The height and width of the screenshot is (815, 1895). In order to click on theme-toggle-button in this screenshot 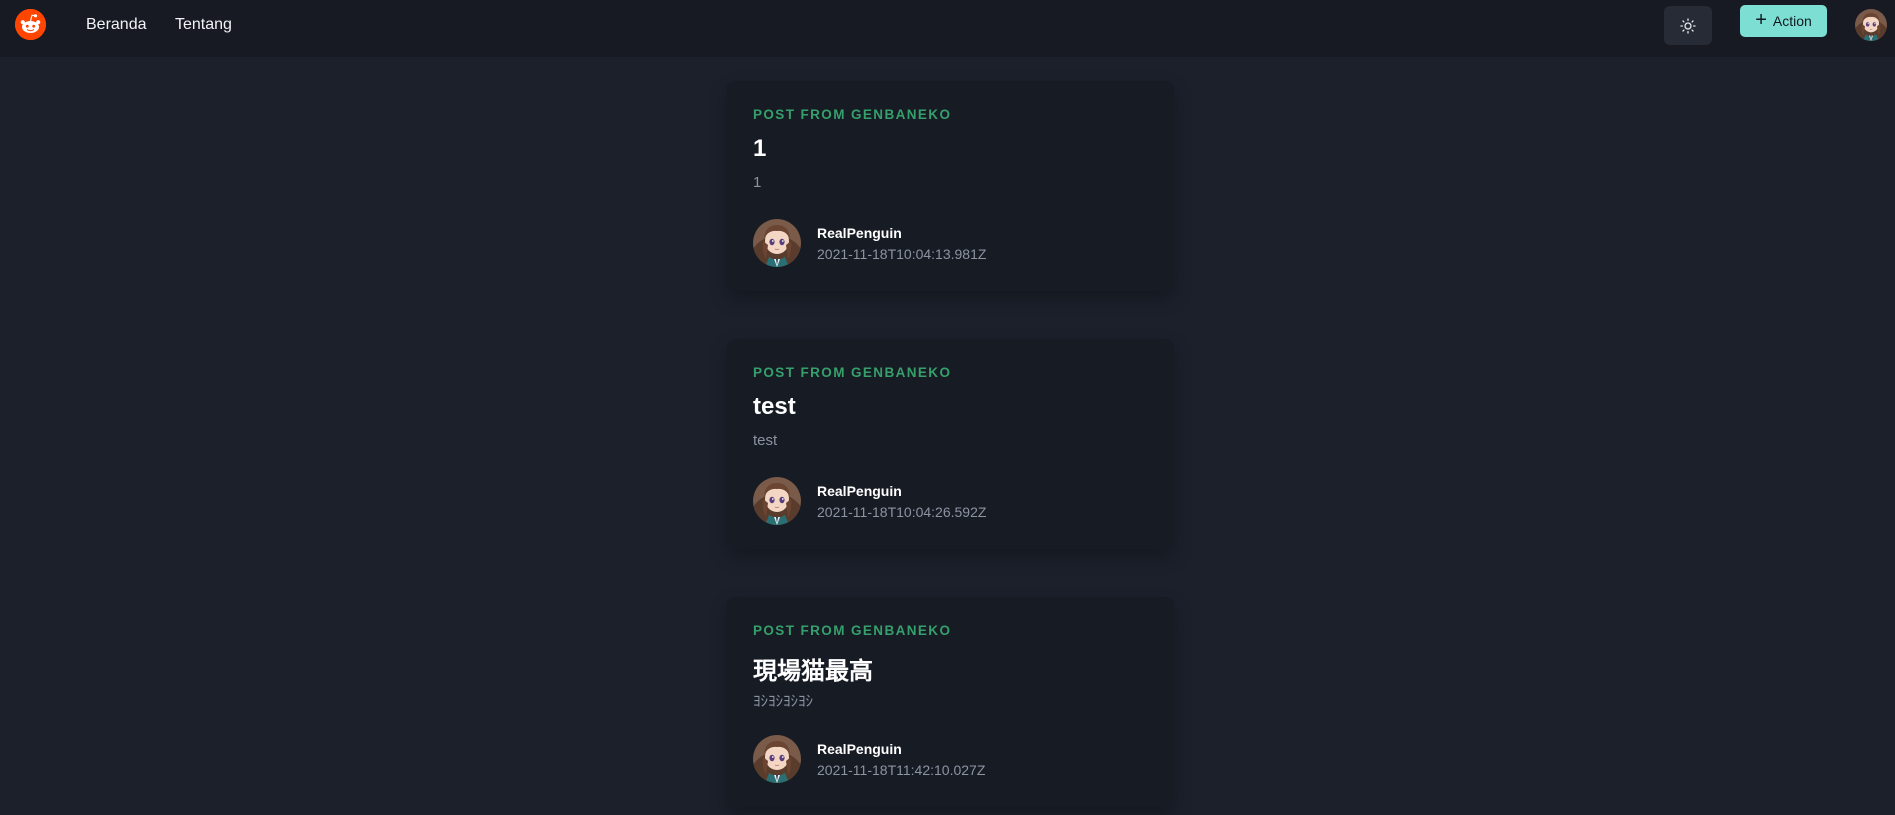, I will do `click(1688, 25)`.